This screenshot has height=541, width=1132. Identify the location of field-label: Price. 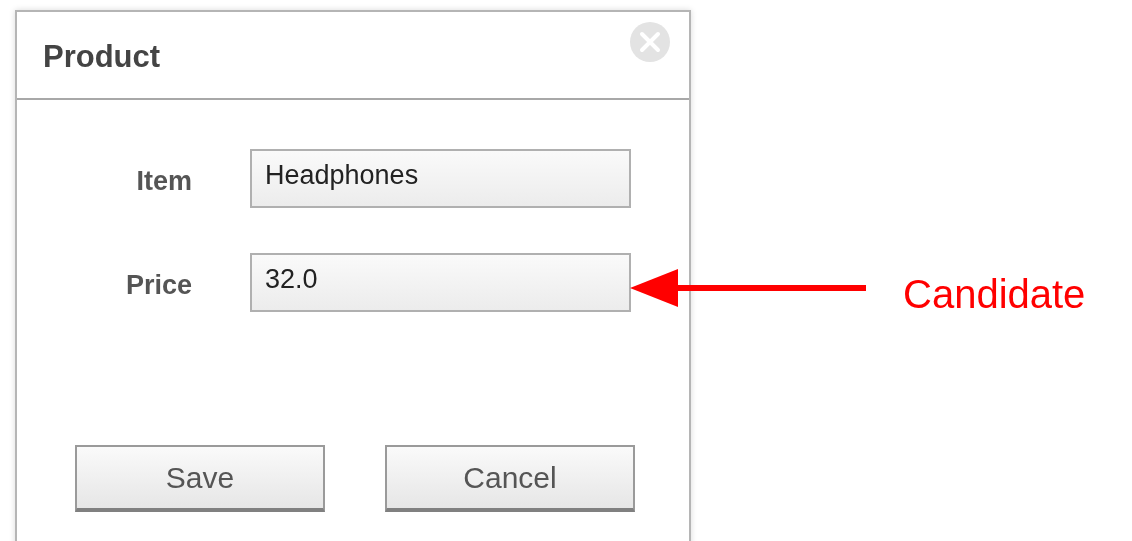
(158, 286).